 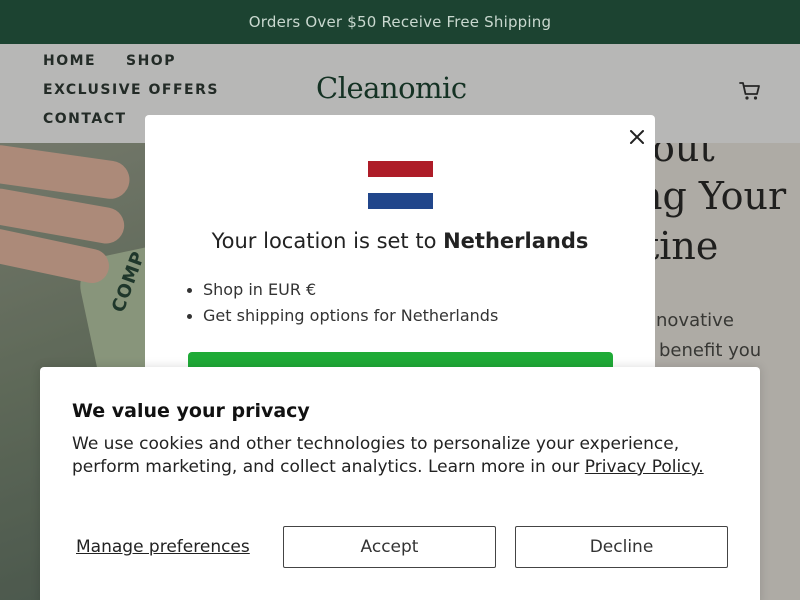 I want to click on list-item: Shop in EUR €, so click(x=342, y=290).